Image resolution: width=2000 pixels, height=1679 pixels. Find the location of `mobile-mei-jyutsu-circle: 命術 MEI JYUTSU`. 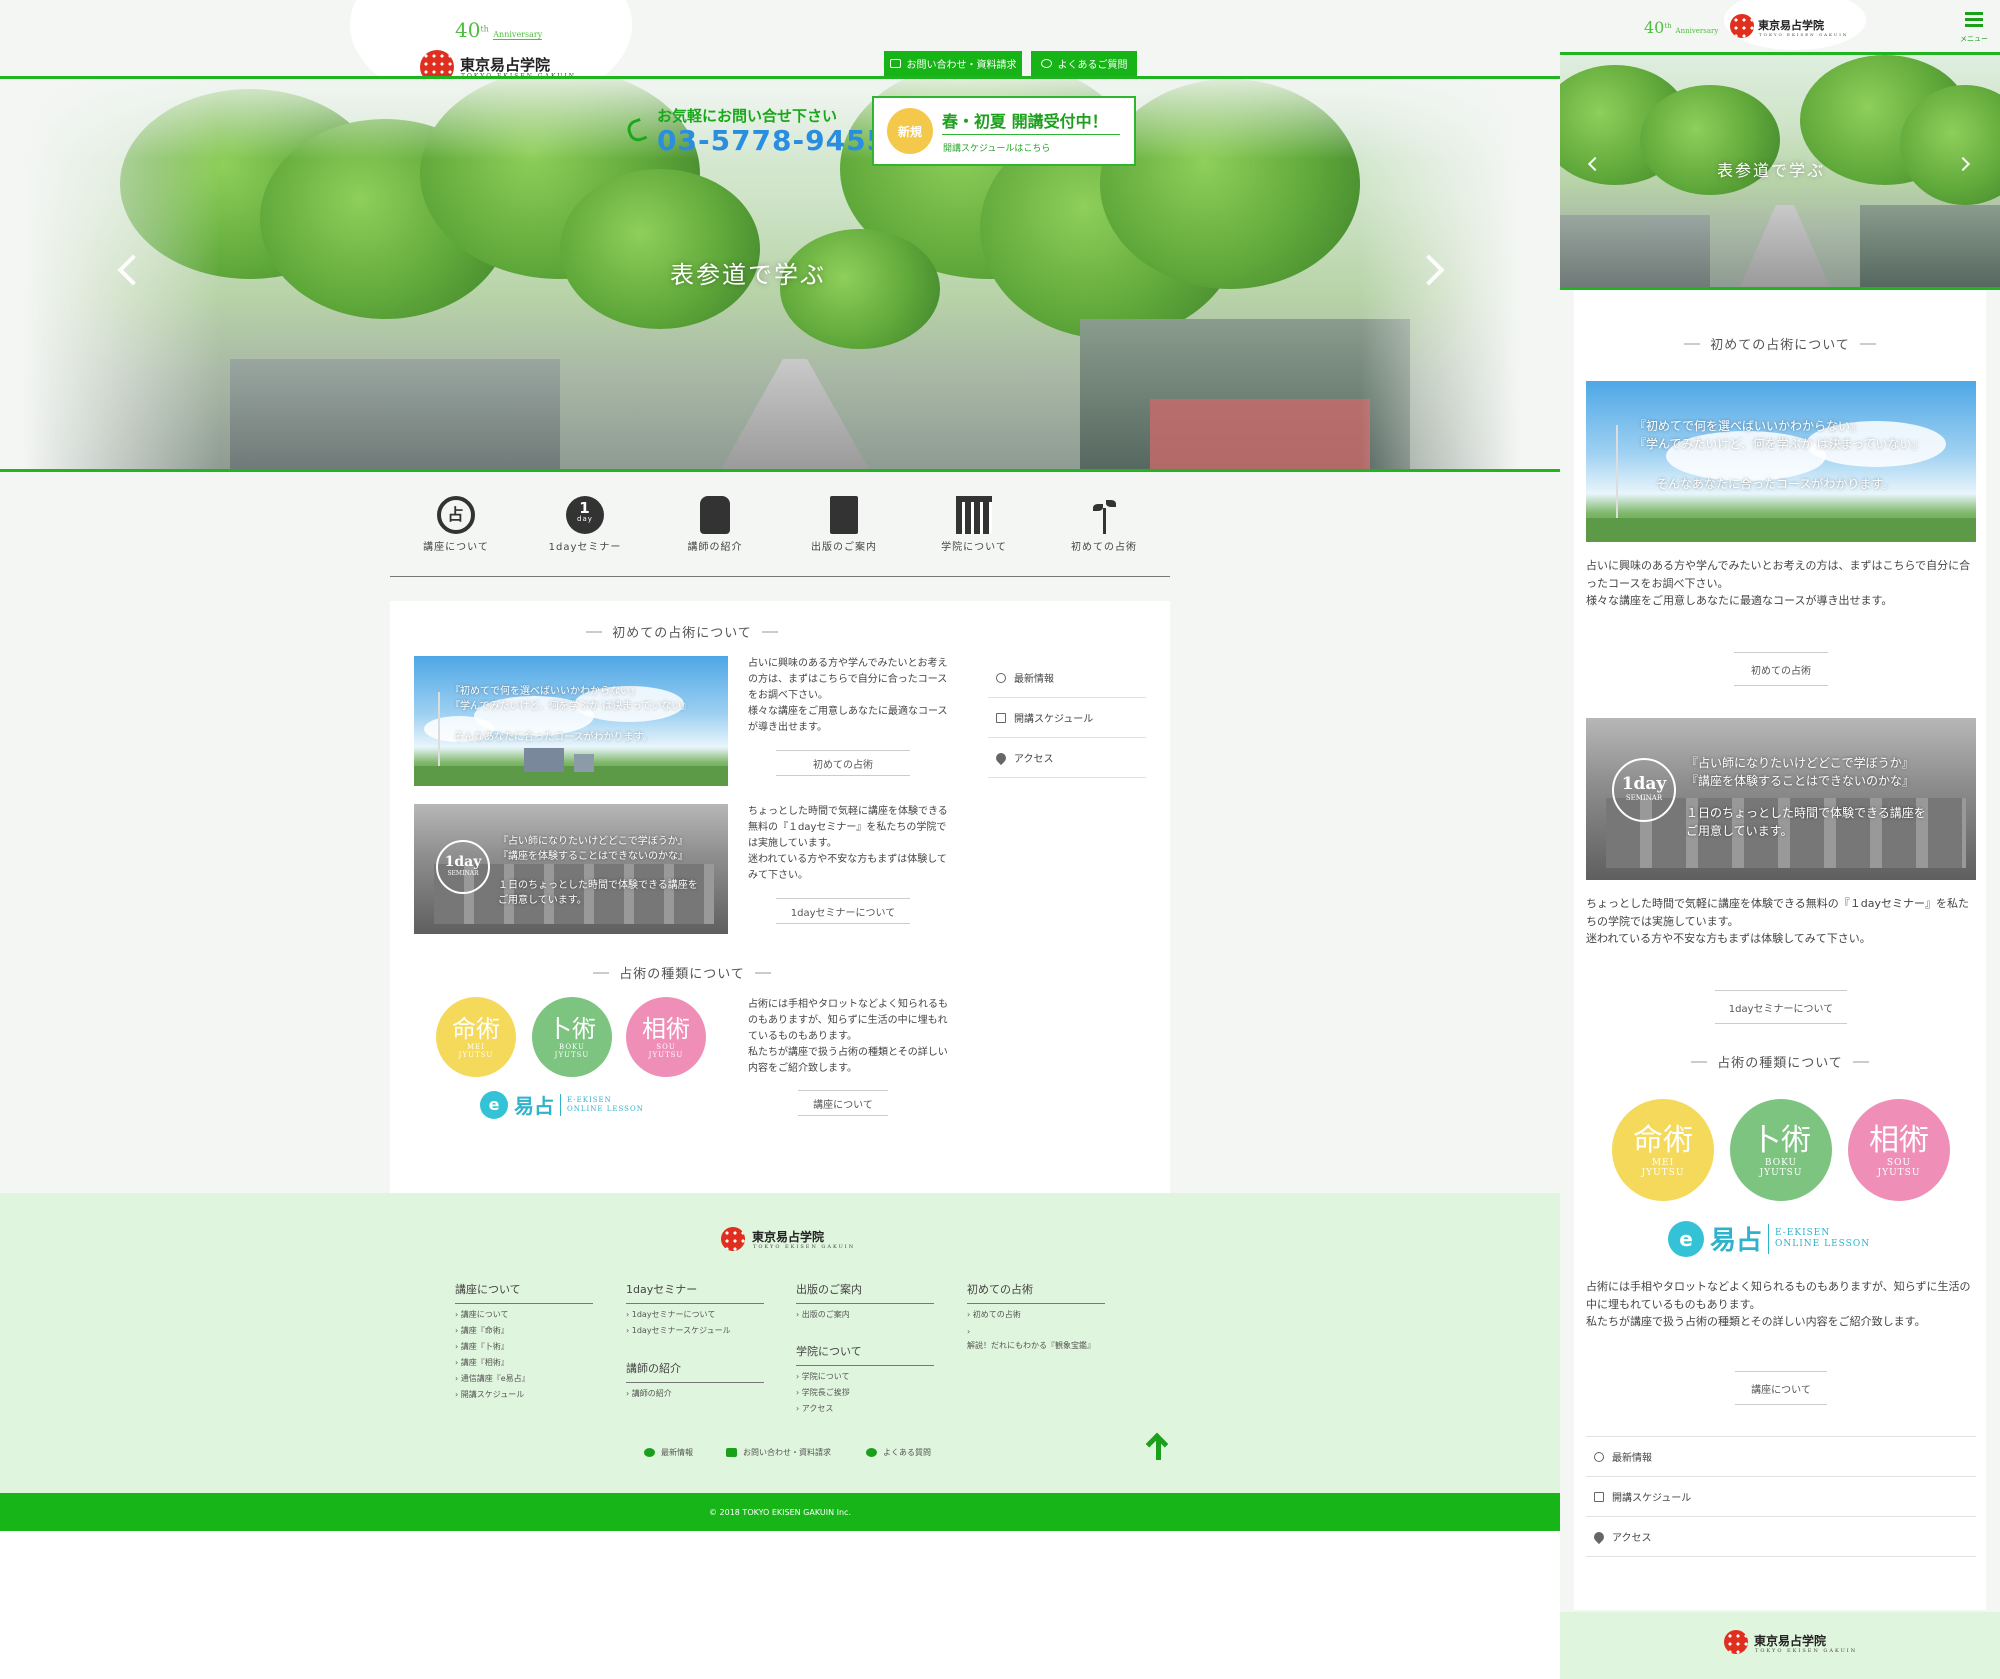

mobile-mei-jyutsu-circle: 命術 MEI JYUTSU is located at coordinates (1663, 1150).